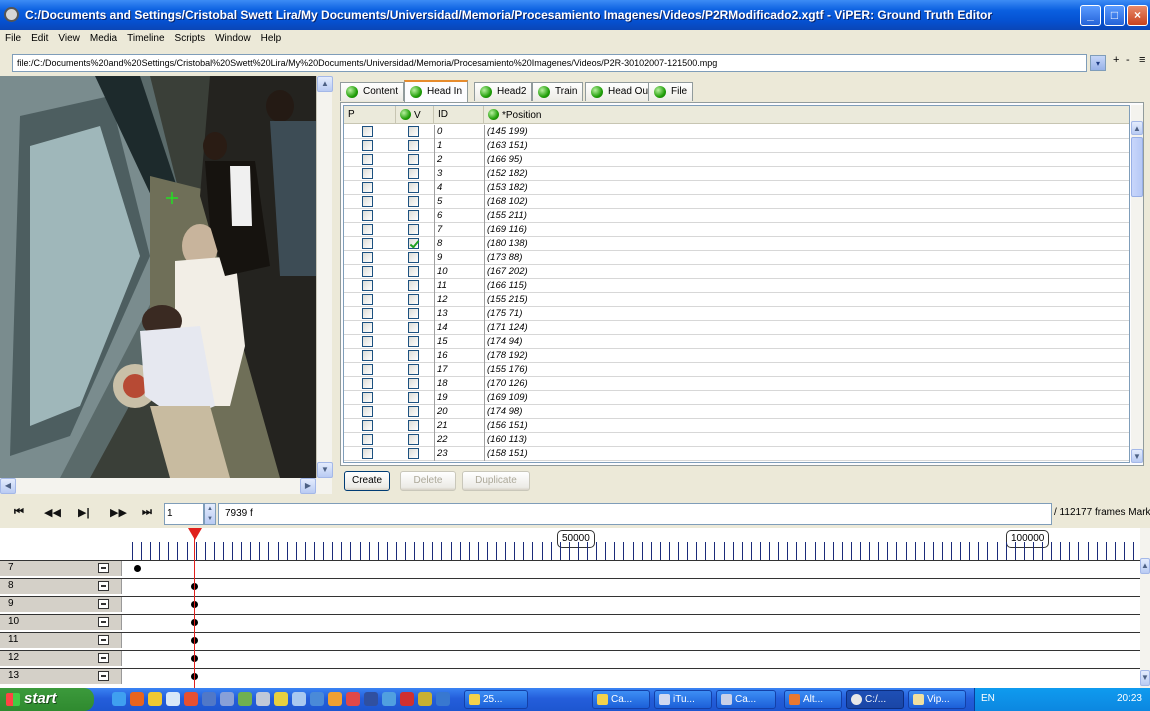  I want to click on timeline-track-row: 7, so click(570, 568).